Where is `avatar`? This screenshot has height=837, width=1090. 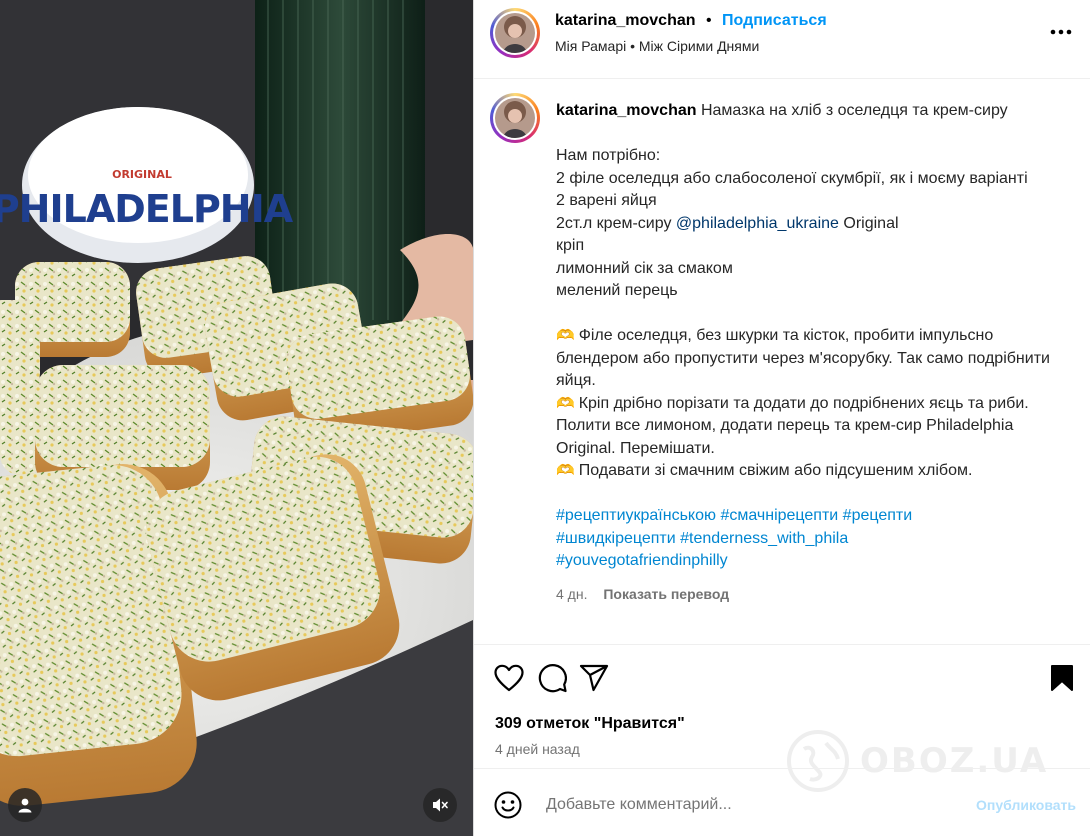
avatar is located at coordinates (515, 33).